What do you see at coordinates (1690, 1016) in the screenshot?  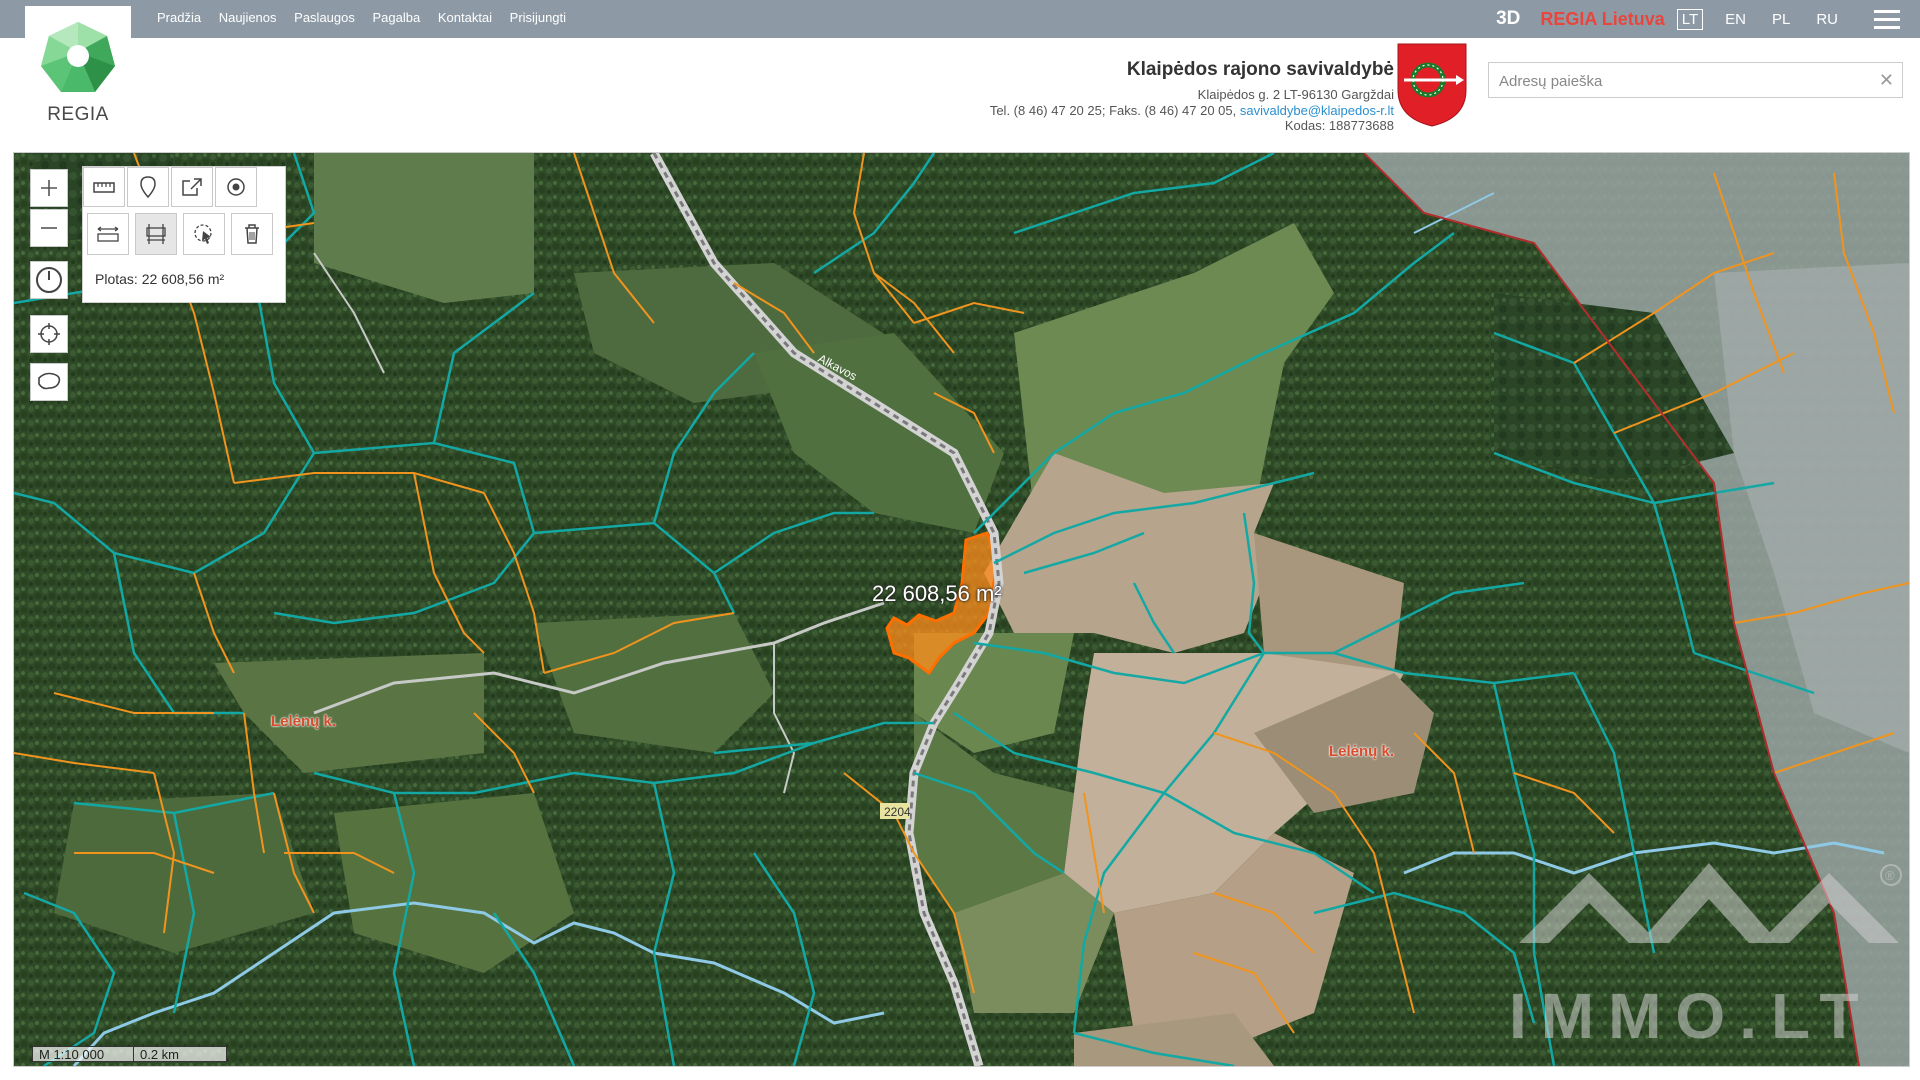 I see `watermark-text: IMMO.LT` at bounding box center [1690, 1016].